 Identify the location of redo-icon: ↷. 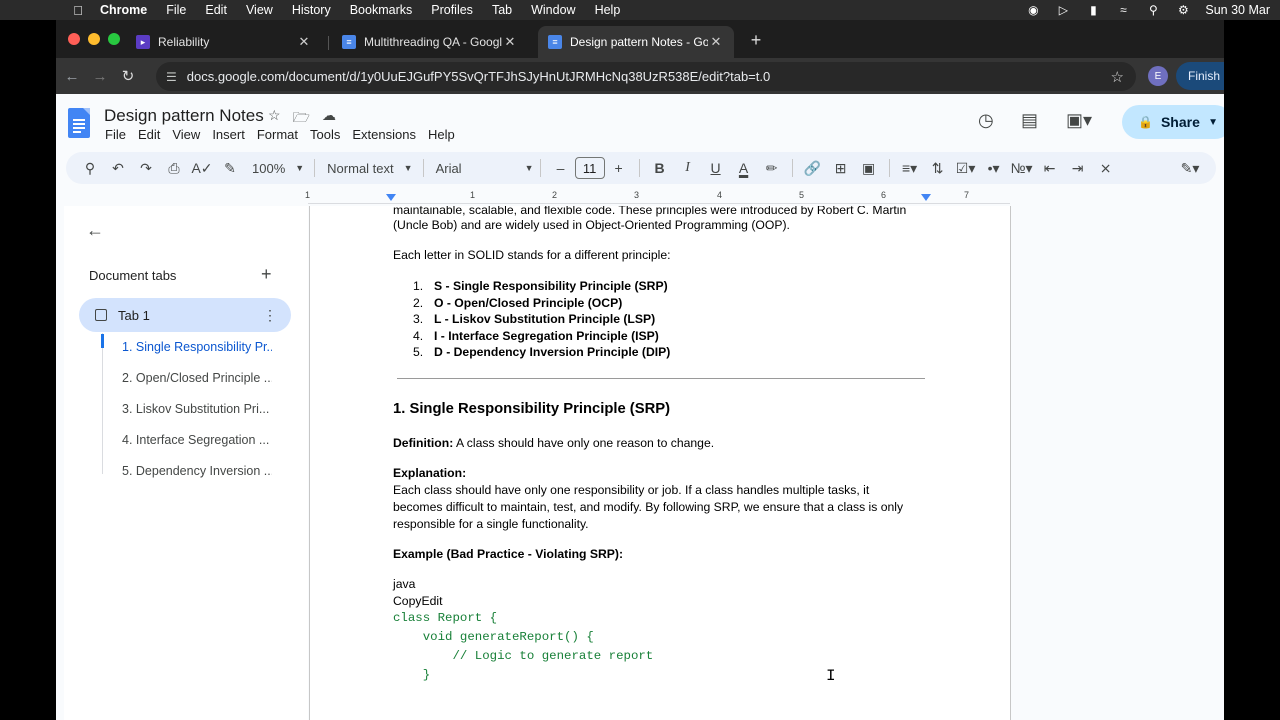
(146, 168).